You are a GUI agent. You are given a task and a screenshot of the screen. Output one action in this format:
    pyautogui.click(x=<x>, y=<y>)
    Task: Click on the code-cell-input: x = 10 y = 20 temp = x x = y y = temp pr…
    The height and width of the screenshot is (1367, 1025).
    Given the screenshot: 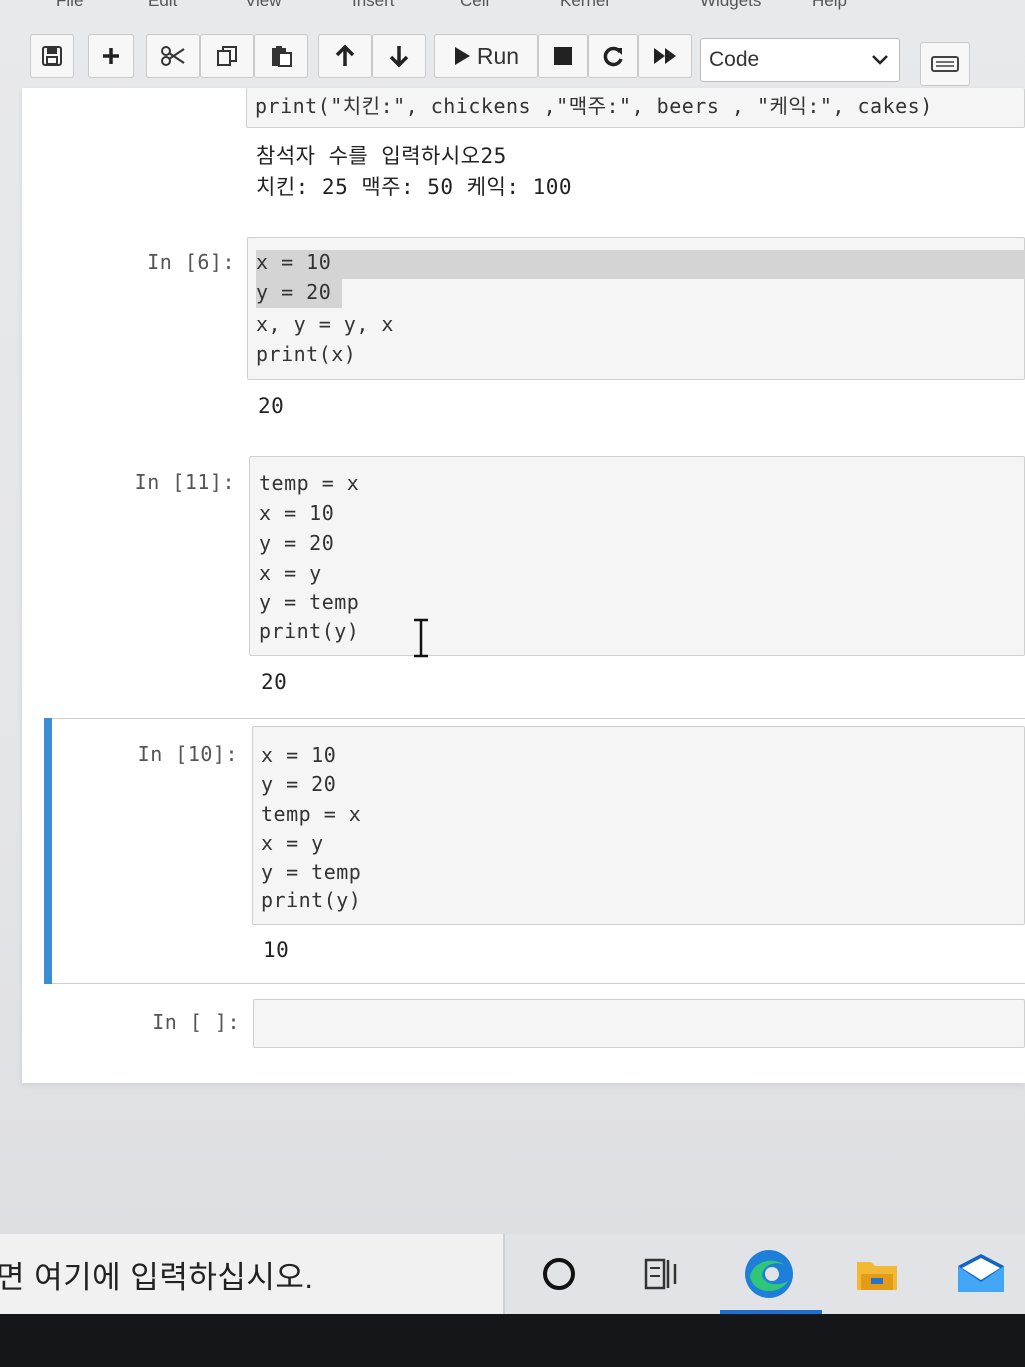 What is the action you would take?
    pyautogui.click(x=638, y=825)
    